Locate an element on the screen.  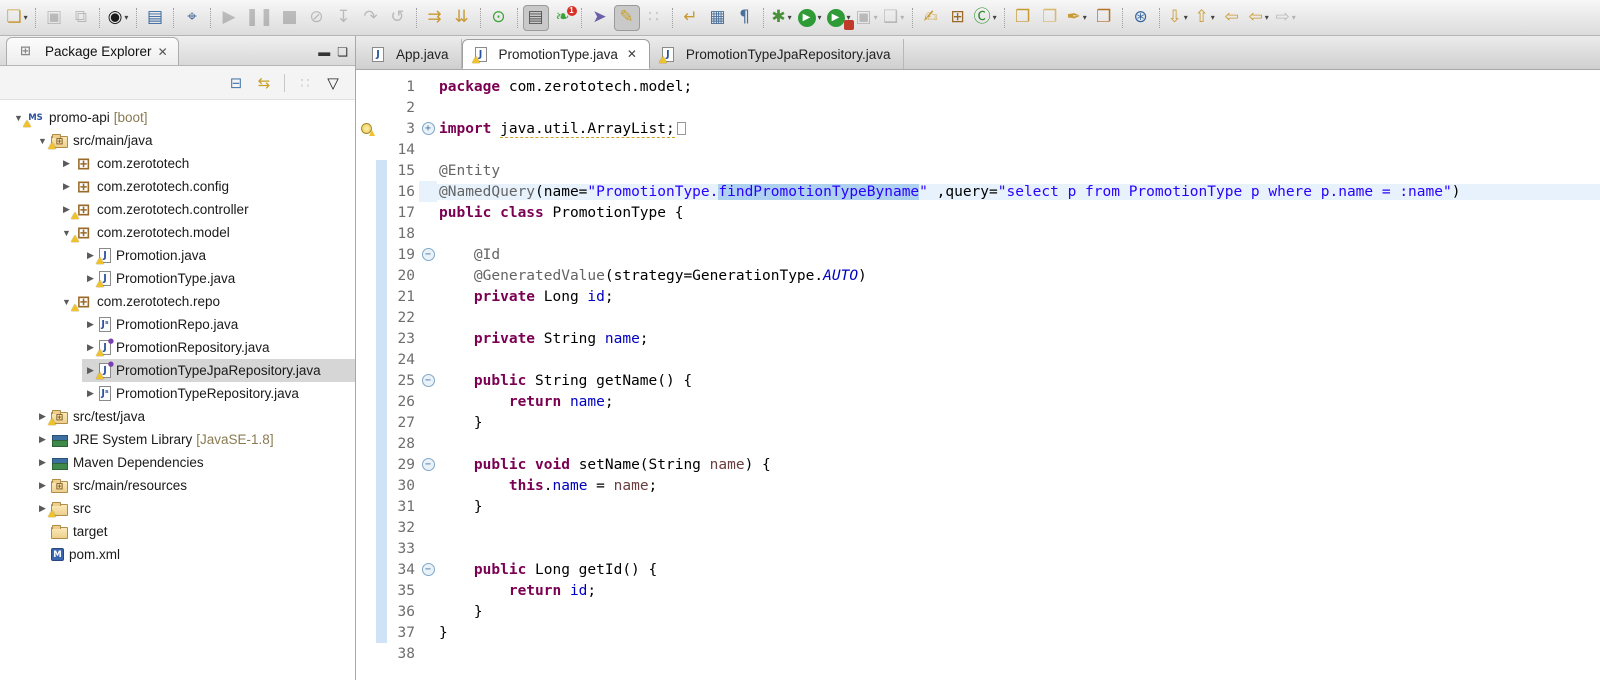
minimize-view-button: ▬ is located at coordinates (324, 52).